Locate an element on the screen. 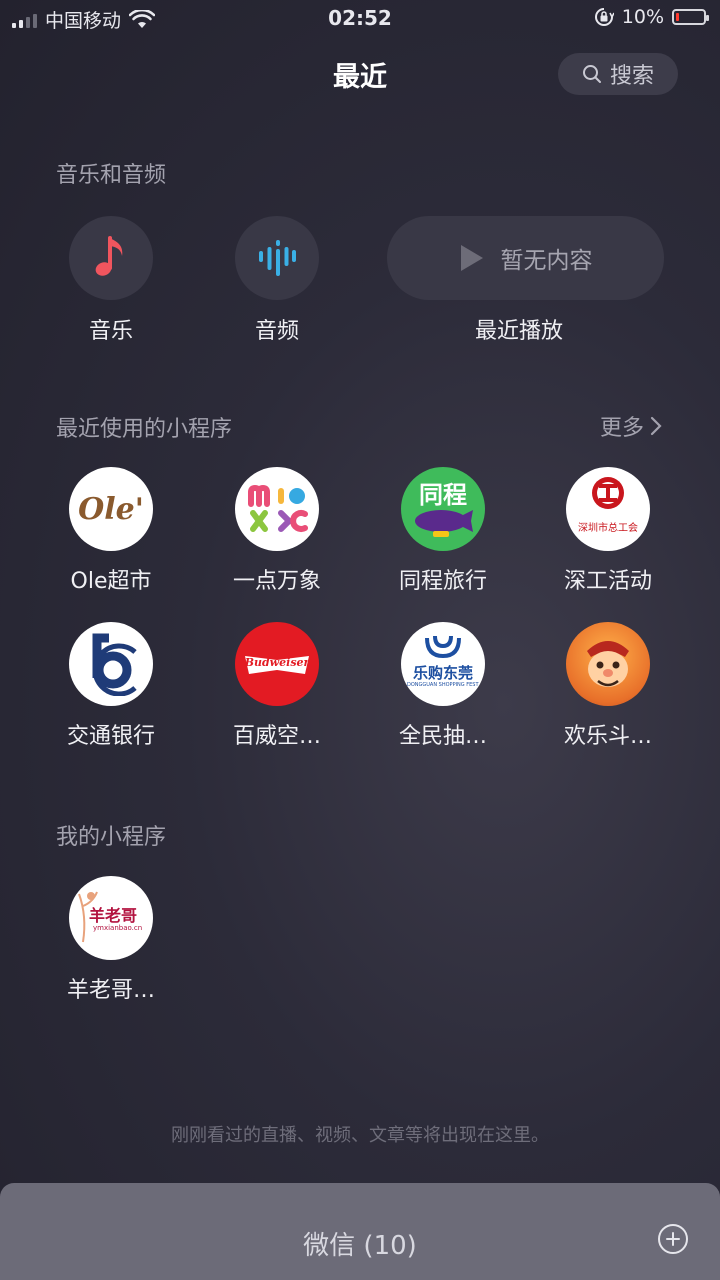  chevron-right-icon is located at coordinates (656, 426).